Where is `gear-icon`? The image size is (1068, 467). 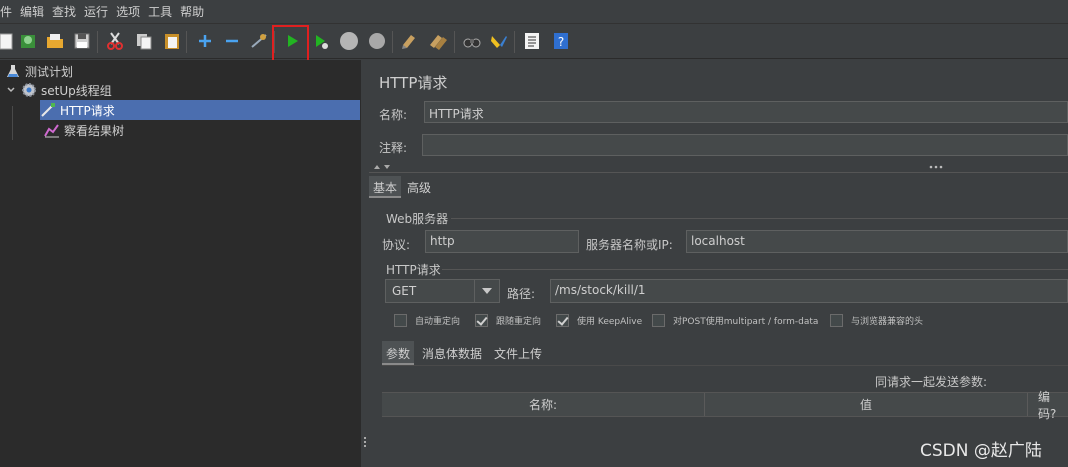 gear-icon is located at coordinates (29, 90).